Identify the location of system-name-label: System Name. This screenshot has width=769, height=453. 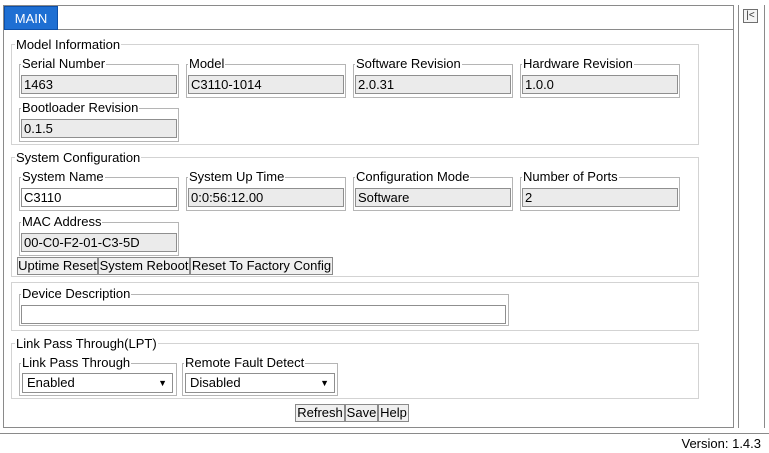
(63, 176).